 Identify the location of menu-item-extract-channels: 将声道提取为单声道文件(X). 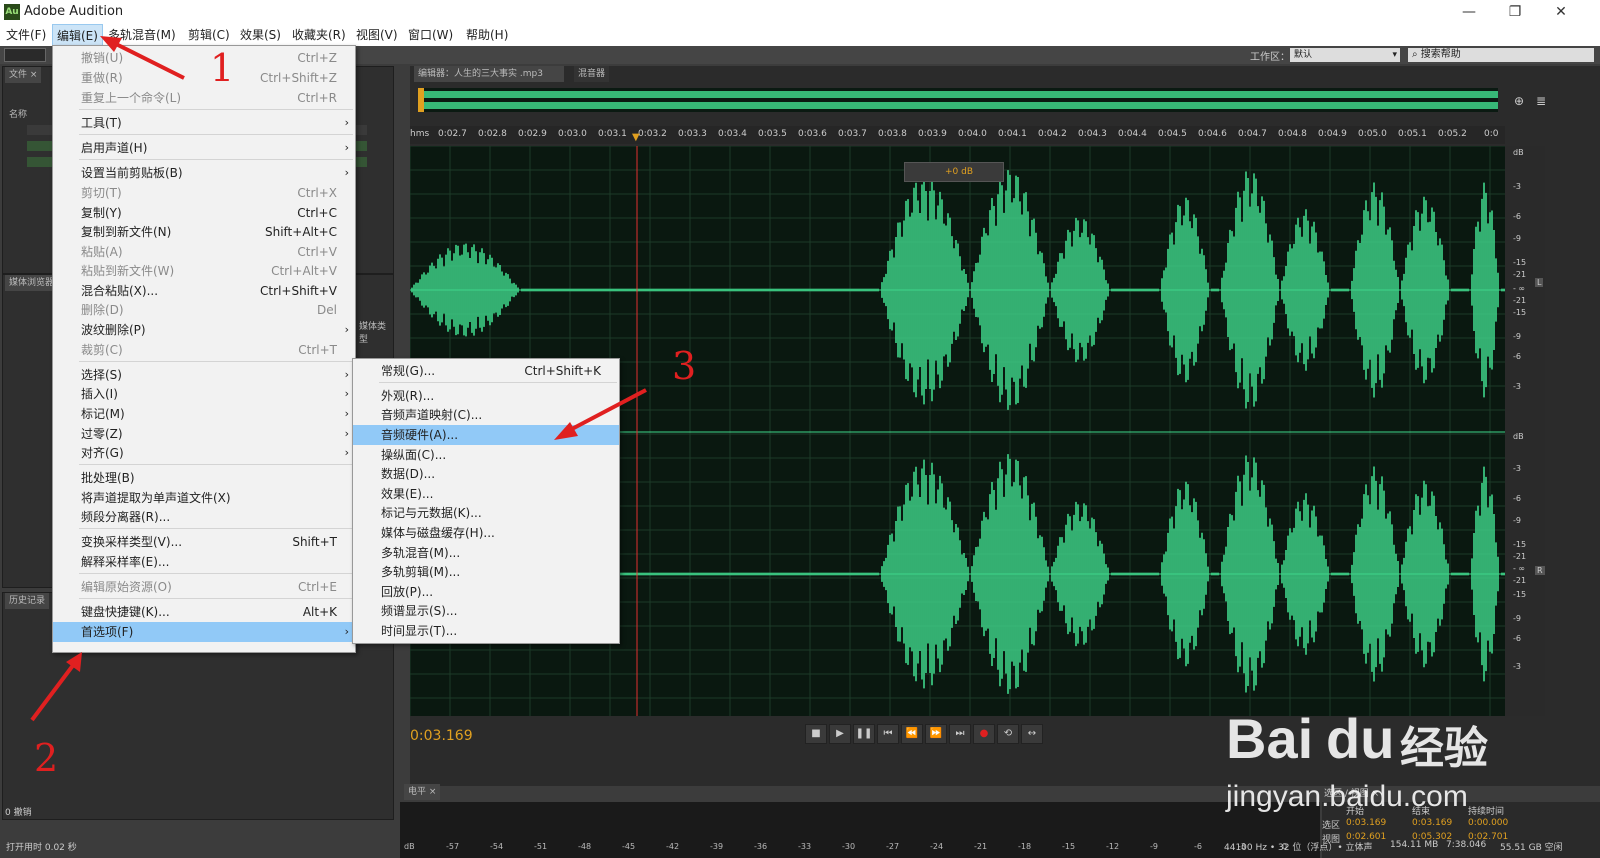
(204, 498).